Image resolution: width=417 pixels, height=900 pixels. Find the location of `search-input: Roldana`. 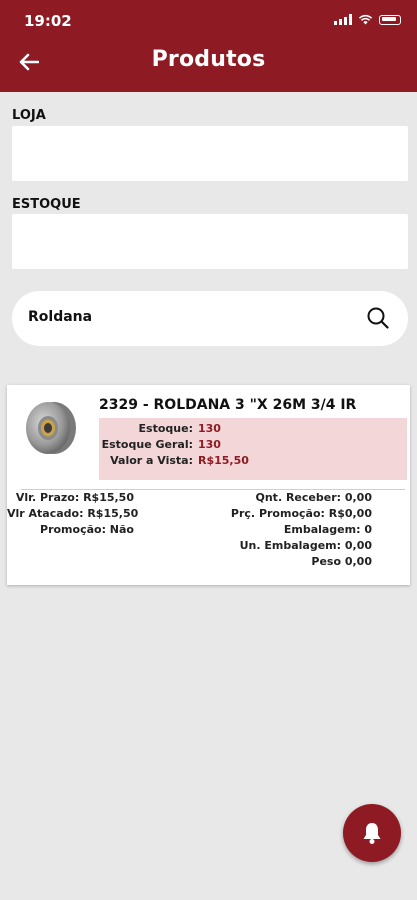

search-input: Roldana is located at coordinates (210, 318).